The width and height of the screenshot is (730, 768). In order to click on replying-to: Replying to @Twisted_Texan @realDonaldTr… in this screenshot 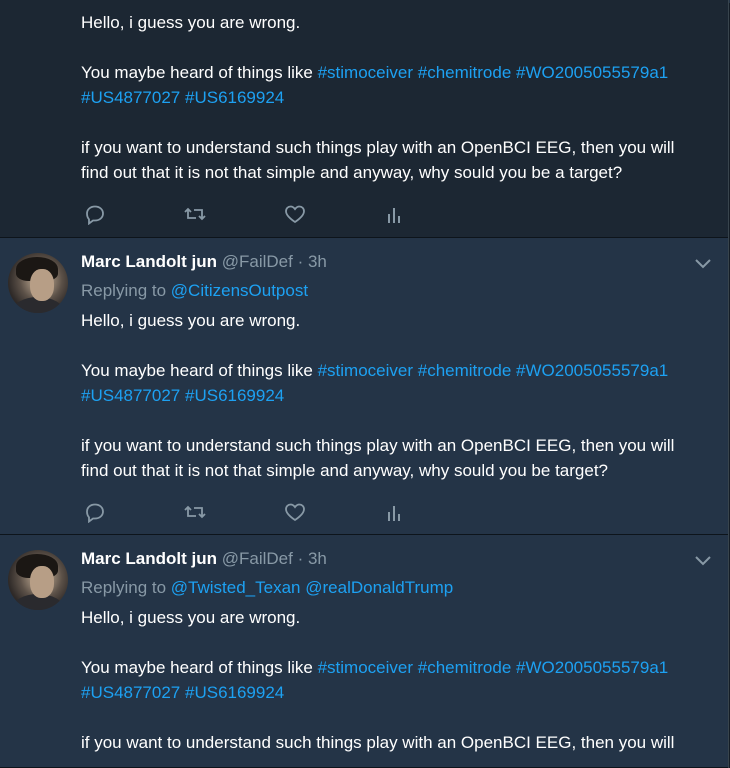, I will do `click(267, 588)`.